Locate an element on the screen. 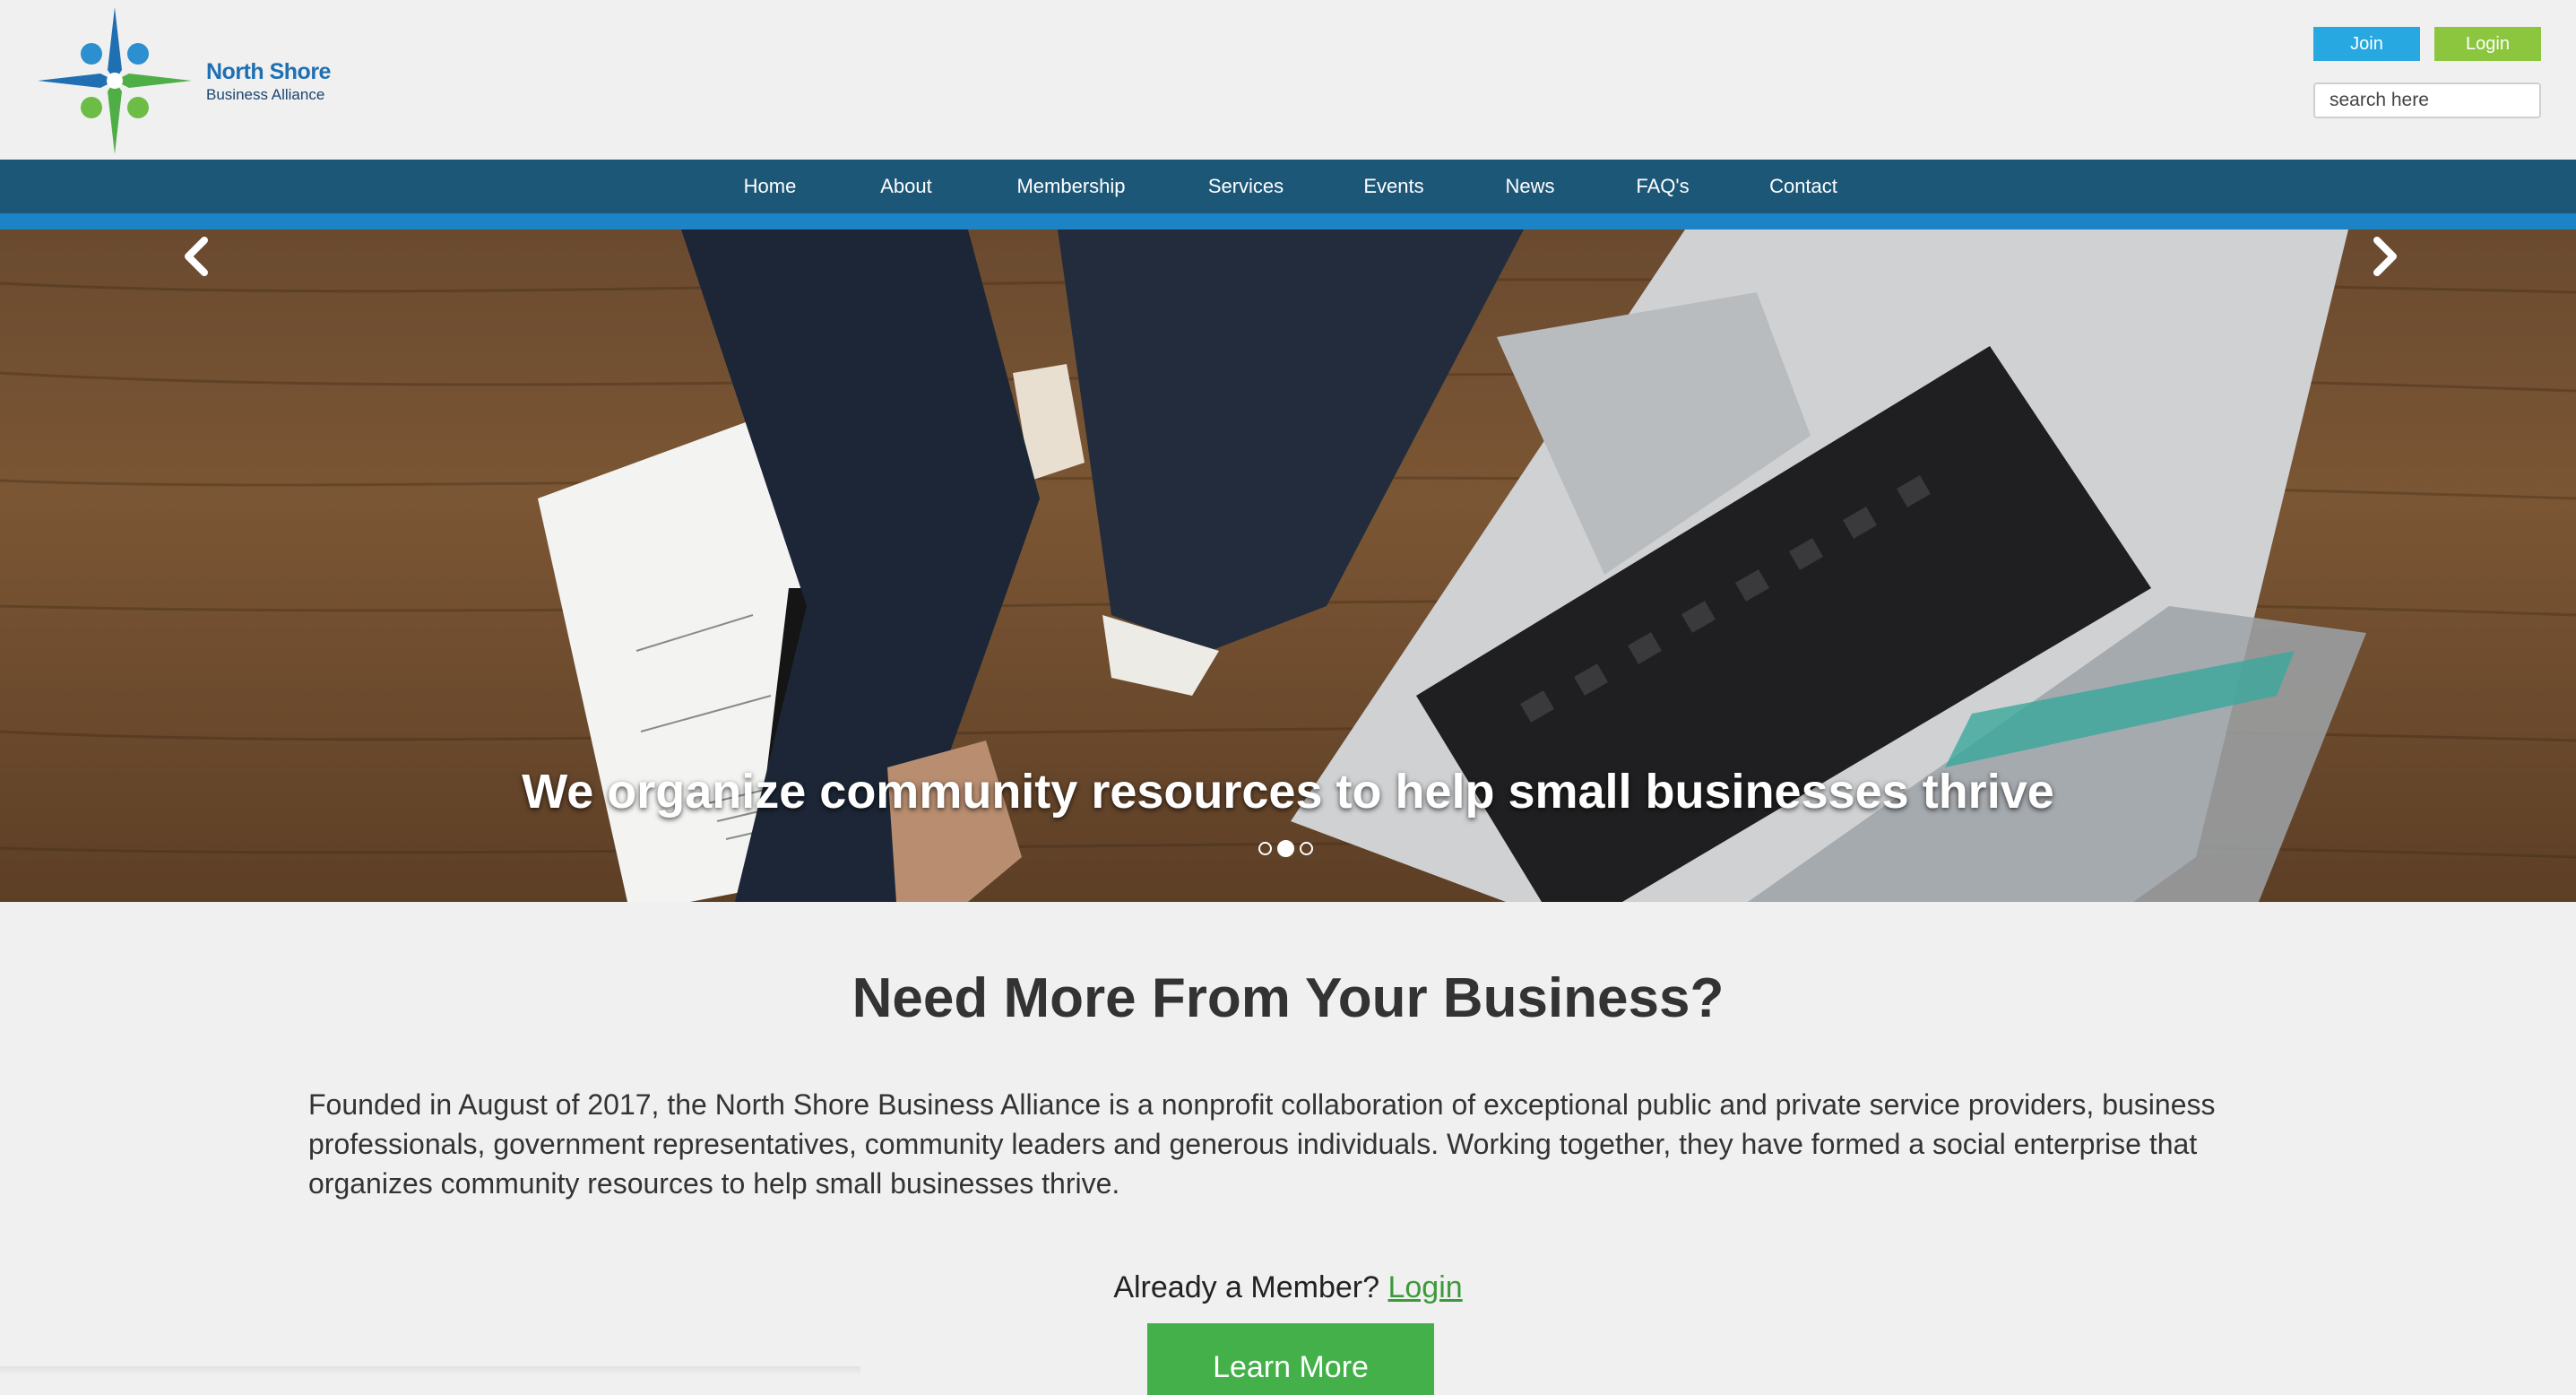  login-button: Login is located at coordinates (2487, 44).